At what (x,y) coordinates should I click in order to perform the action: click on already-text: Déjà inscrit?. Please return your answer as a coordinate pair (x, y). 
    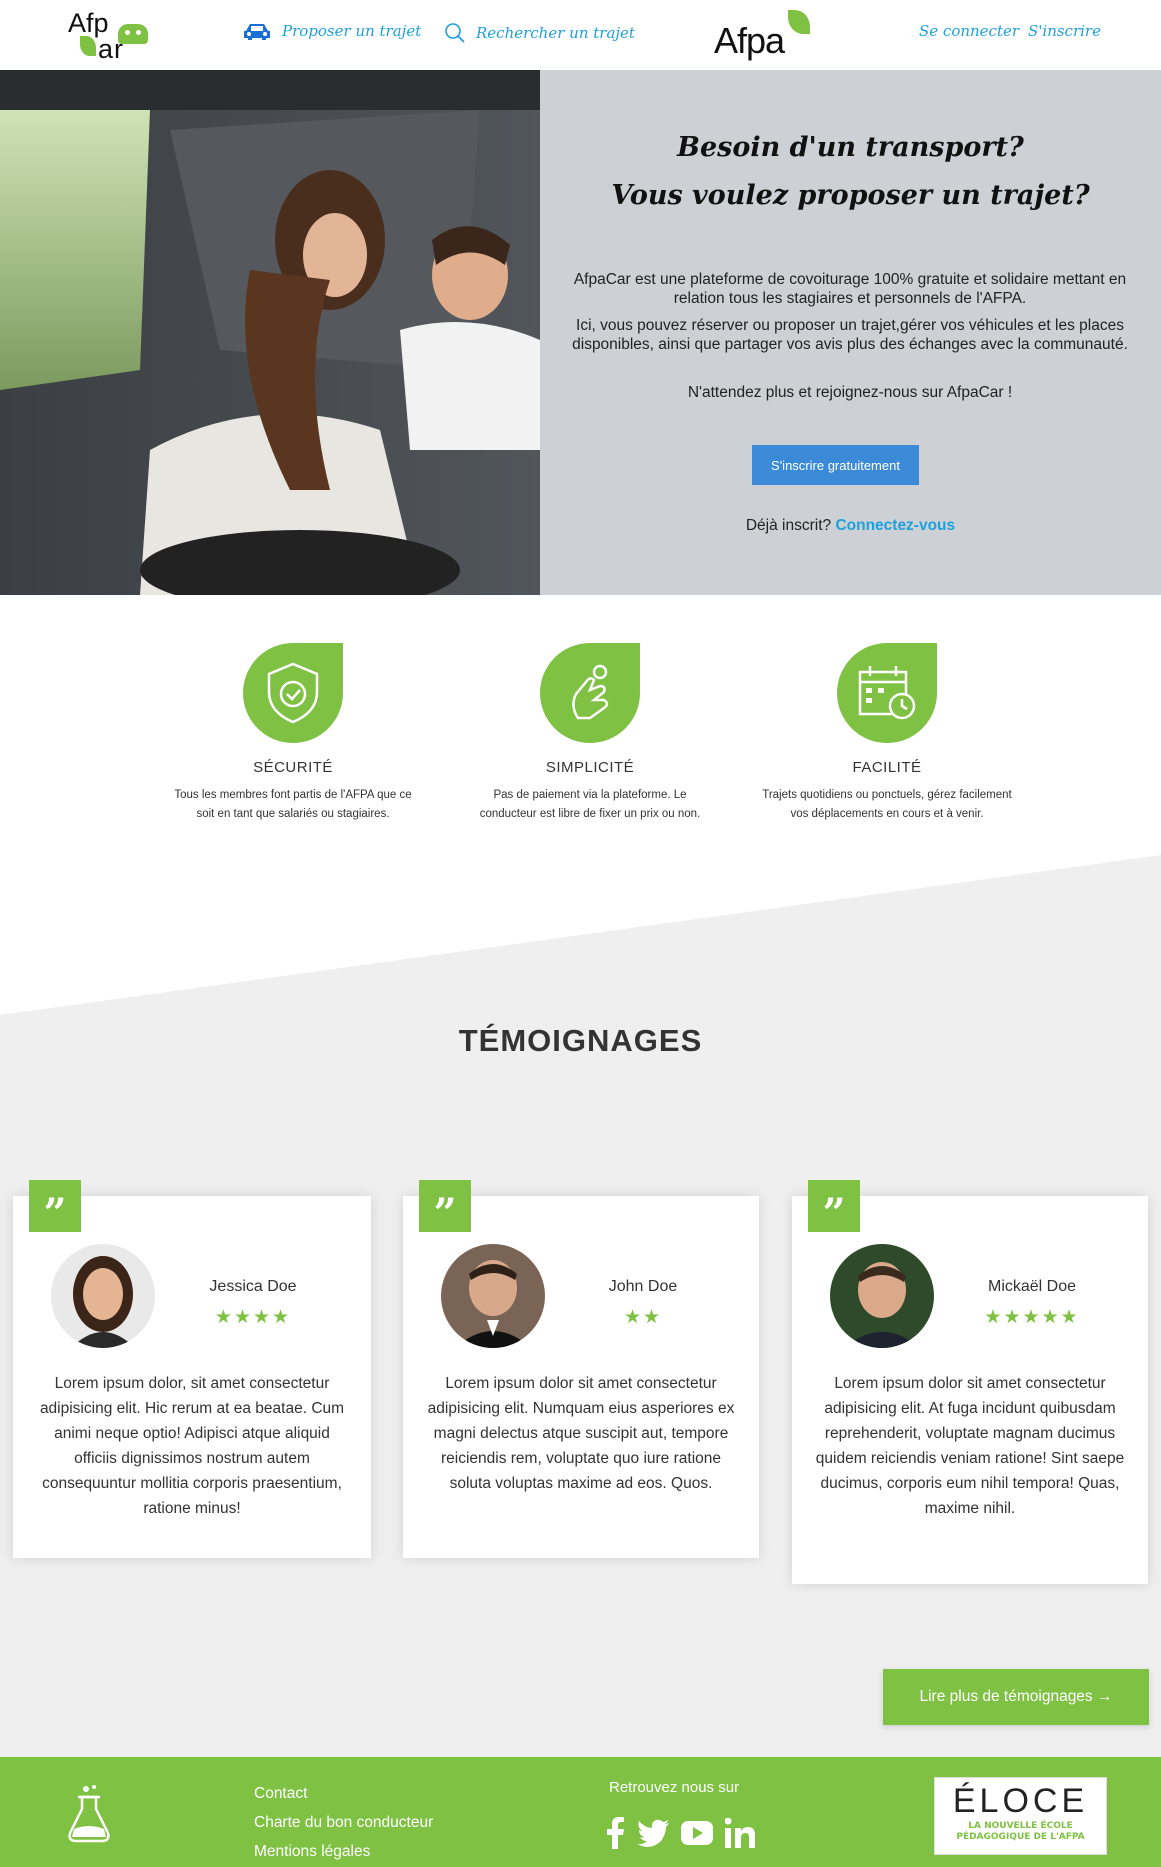
    Looking at the image, I should click on (788, 525).